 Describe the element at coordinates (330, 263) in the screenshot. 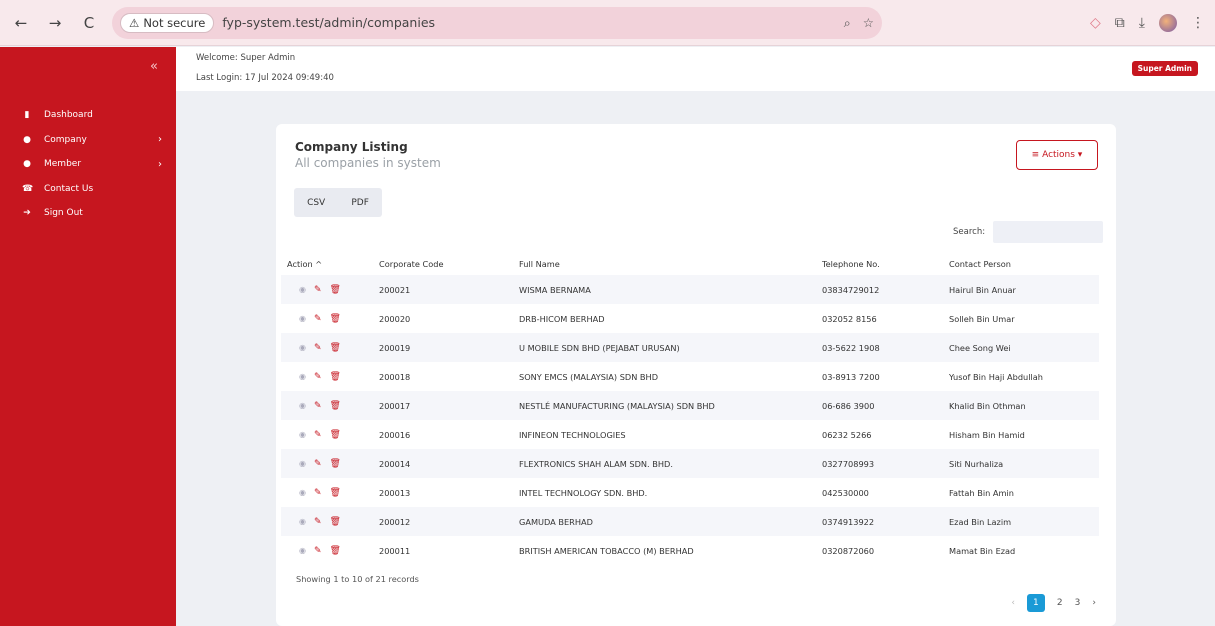

I see `column-header-action: Action ^` at that location.